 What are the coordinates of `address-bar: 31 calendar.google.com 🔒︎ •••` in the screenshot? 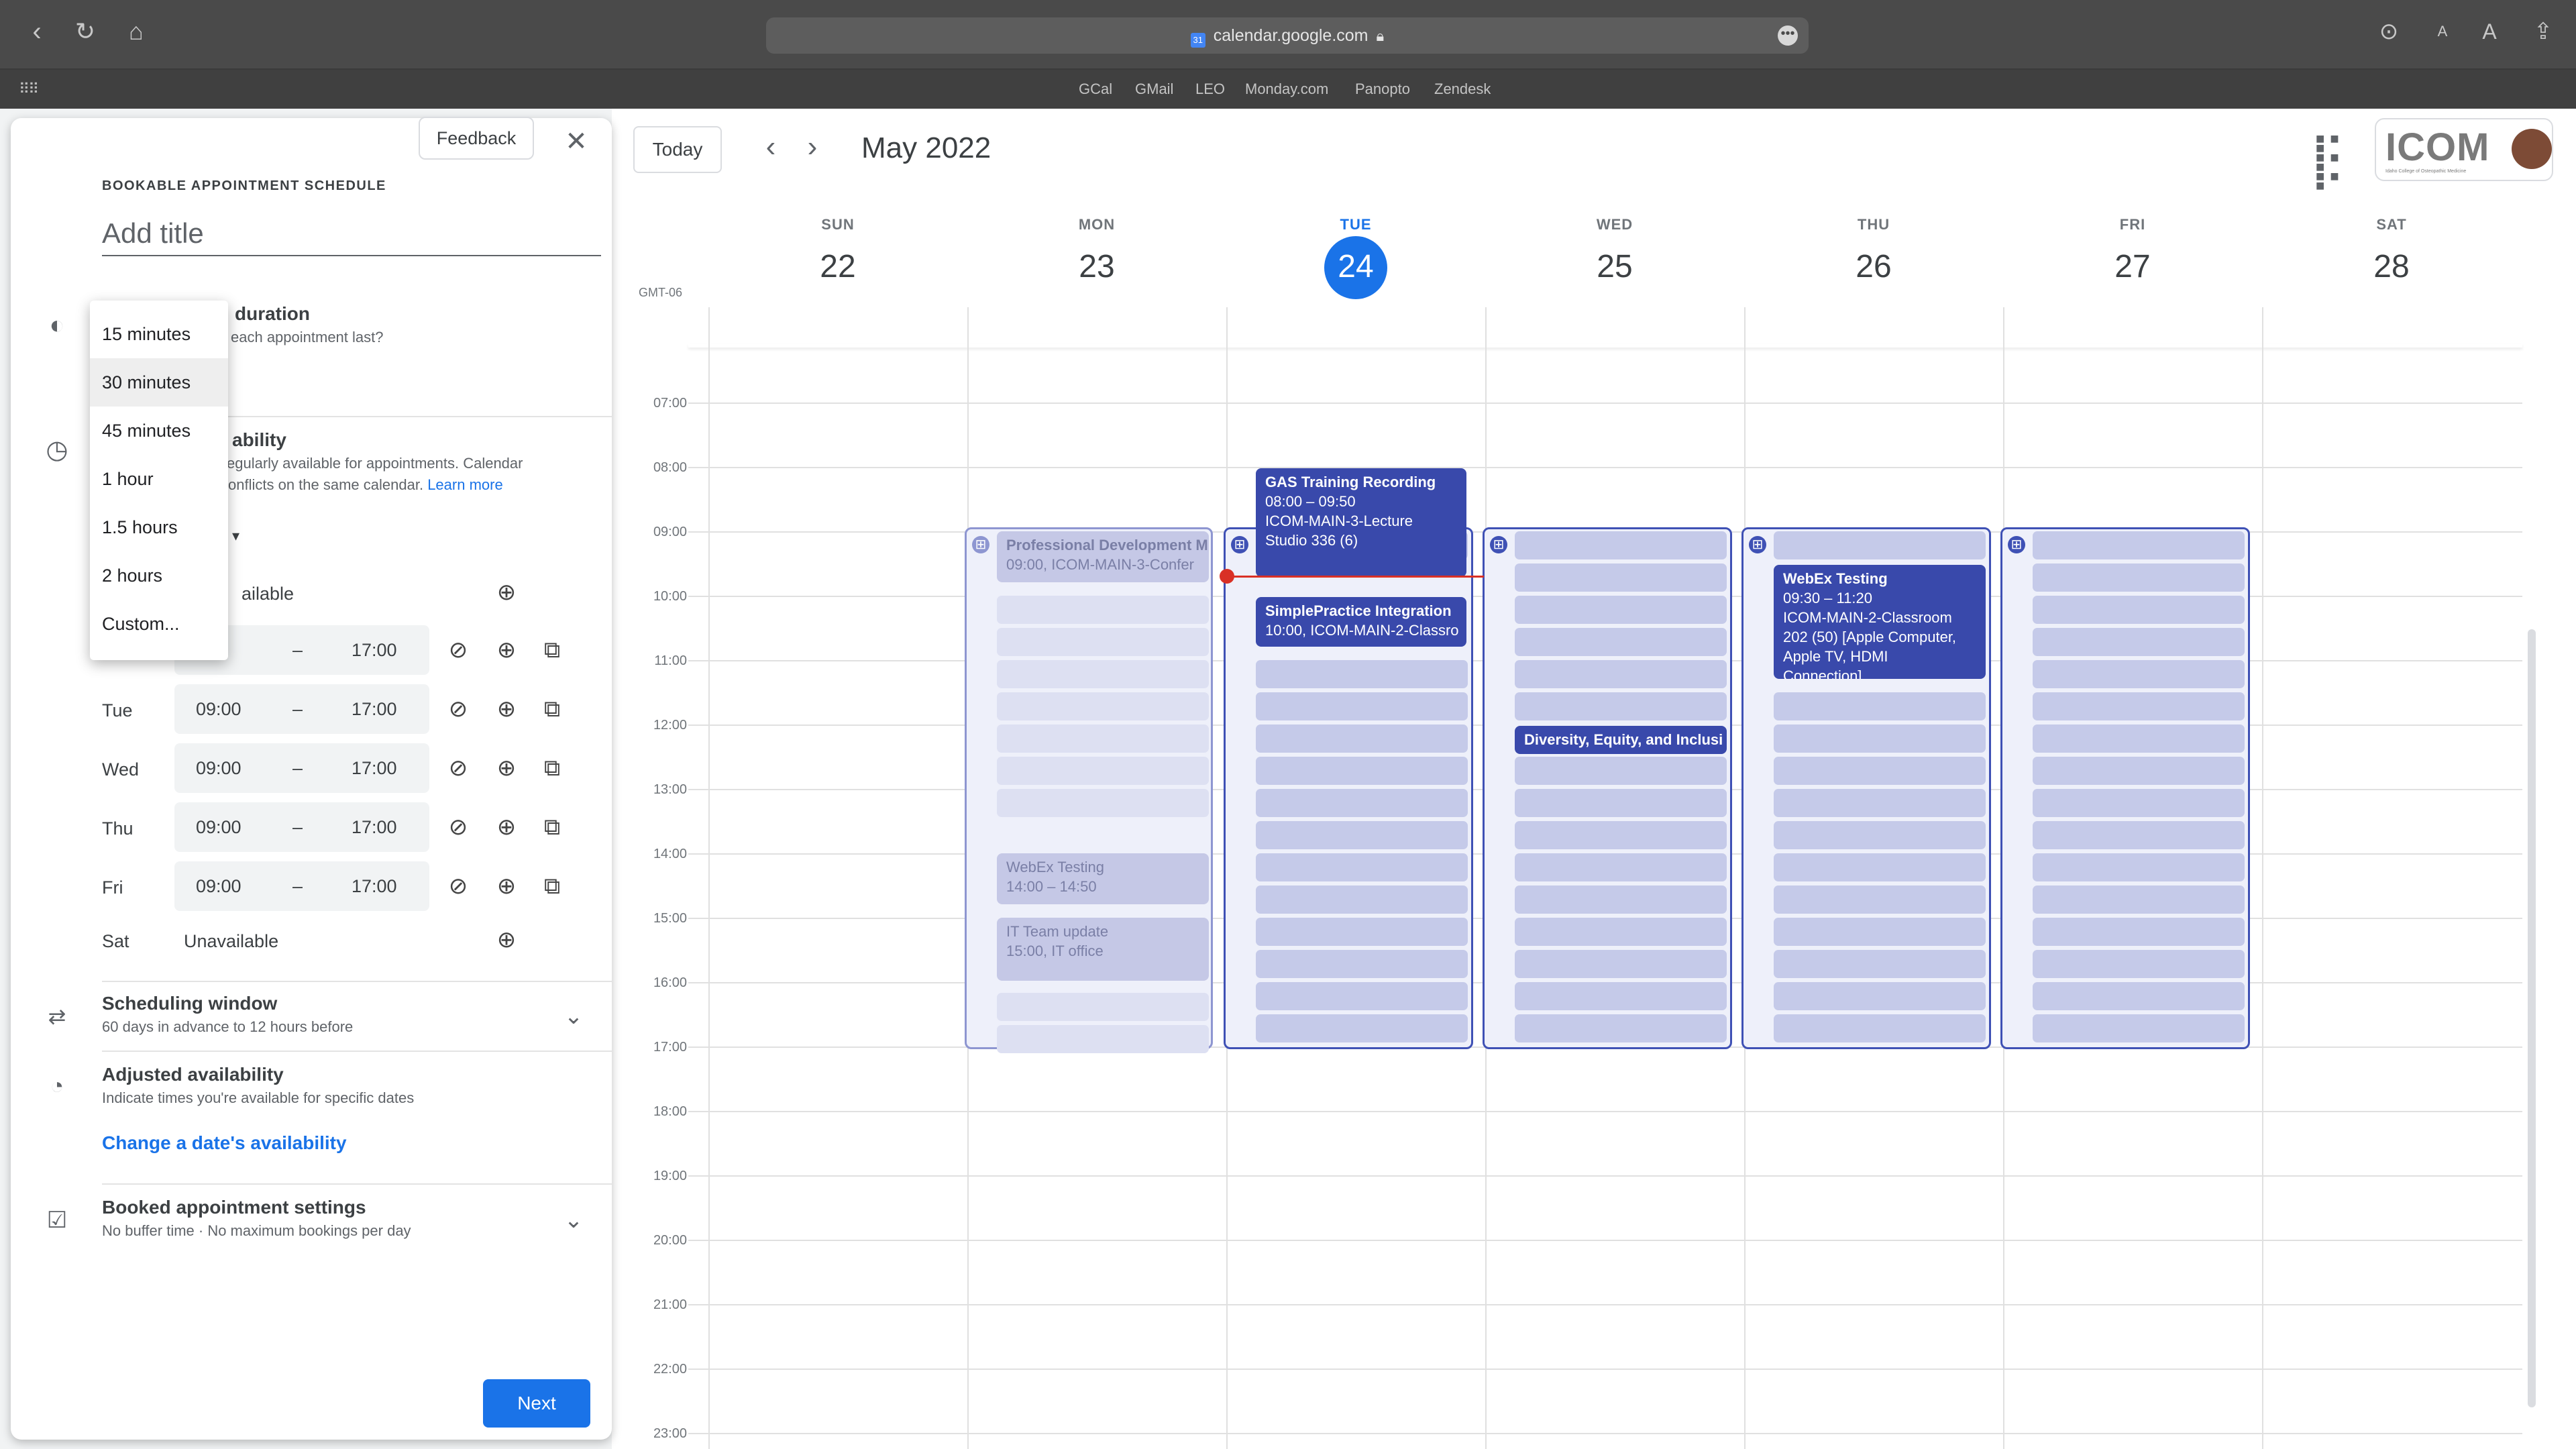 It's located at (1287, 35).